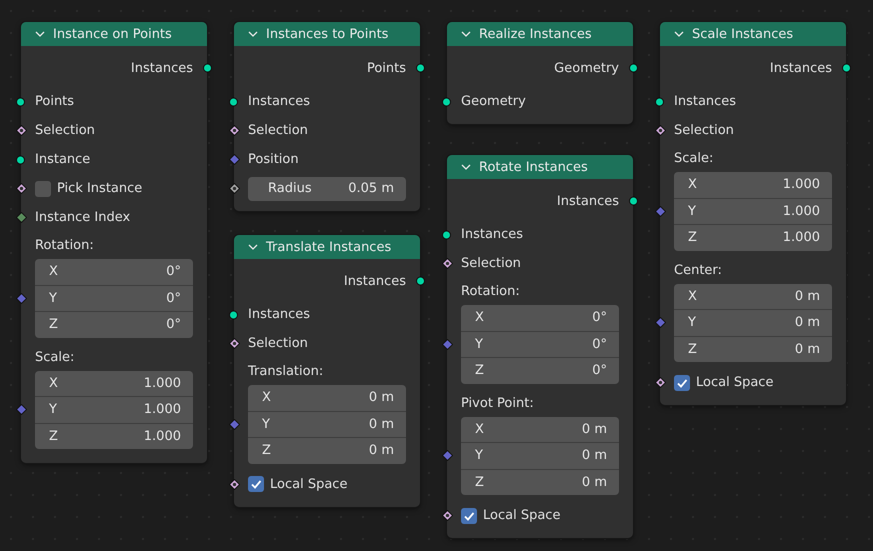 The height and width of the screenshot is (551, 873). What do you see at coordinates (286, 372) in the screenshot?
I see `vector-label: Translation:` at bounding box center [286, 372].